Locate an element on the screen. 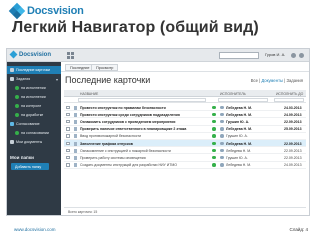  current-user: Гуров И. А. is located at coordinates (275, 54).